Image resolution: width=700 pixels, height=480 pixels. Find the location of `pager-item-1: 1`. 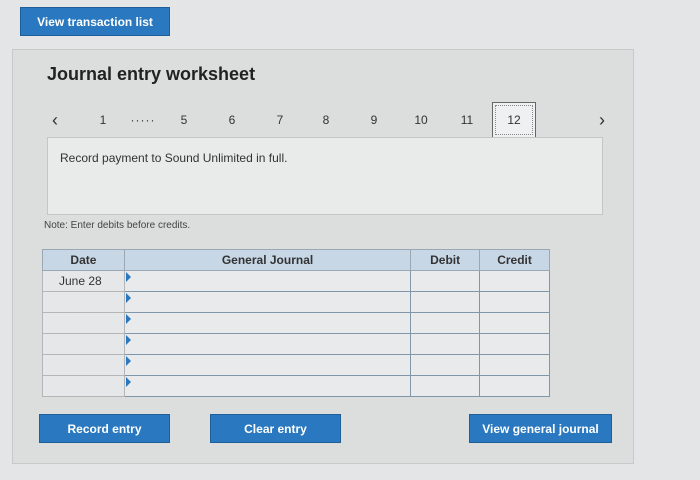

pager-item-1: 1 is located at coordinates (103, 120).